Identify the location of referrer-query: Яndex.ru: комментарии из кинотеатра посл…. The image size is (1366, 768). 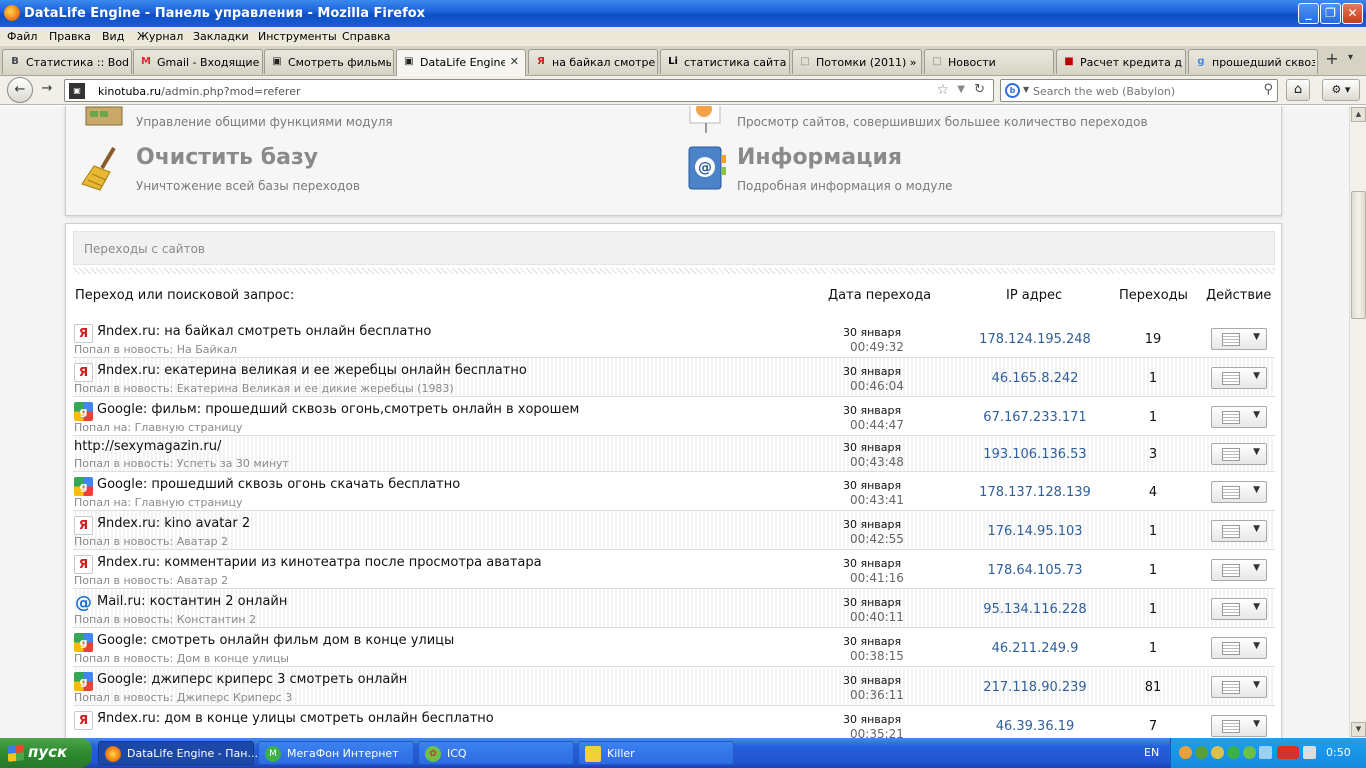
(319, 562).